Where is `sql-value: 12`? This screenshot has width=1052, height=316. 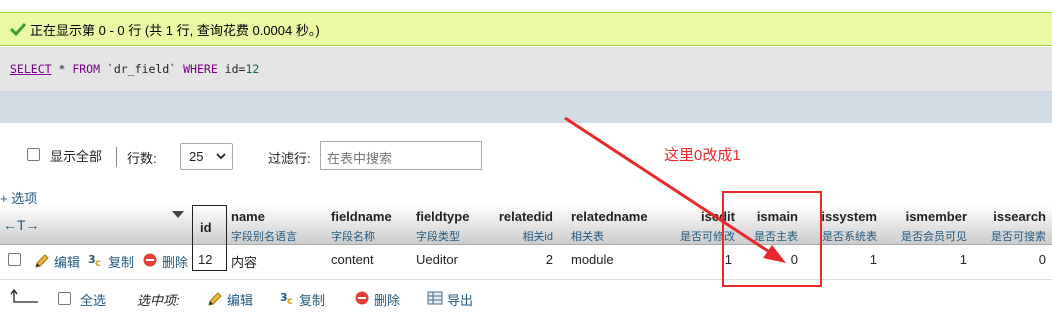 sql-value: 12 is located at coordinates (252, 69).